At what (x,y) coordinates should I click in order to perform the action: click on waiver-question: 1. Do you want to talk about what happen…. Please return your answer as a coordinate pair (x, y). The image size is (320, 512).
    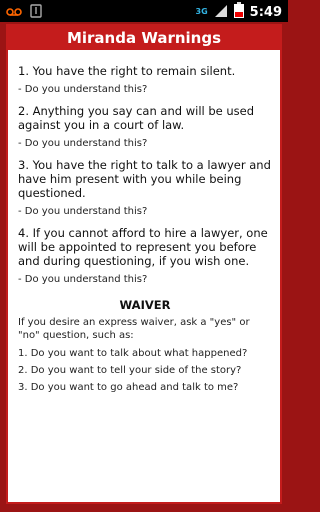
    Looking at the image, I should click on (133, 353).